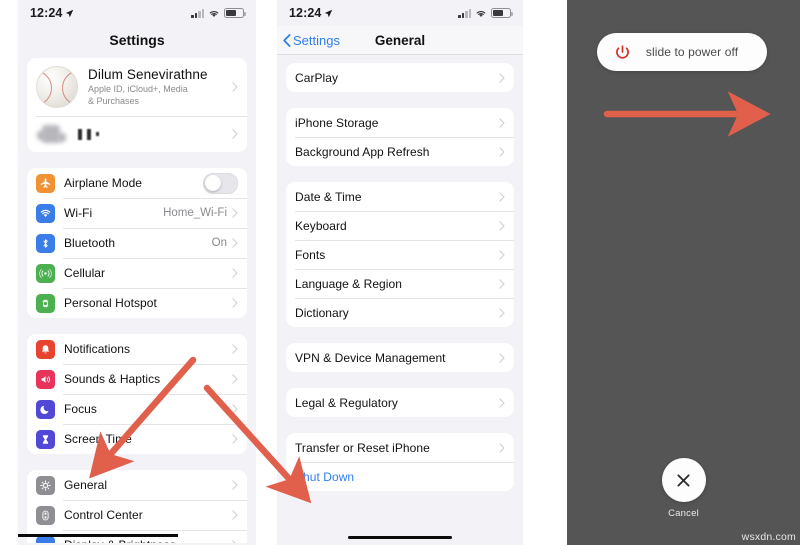  I want to click on general-row-label: CarPlay, so click(317, 77).